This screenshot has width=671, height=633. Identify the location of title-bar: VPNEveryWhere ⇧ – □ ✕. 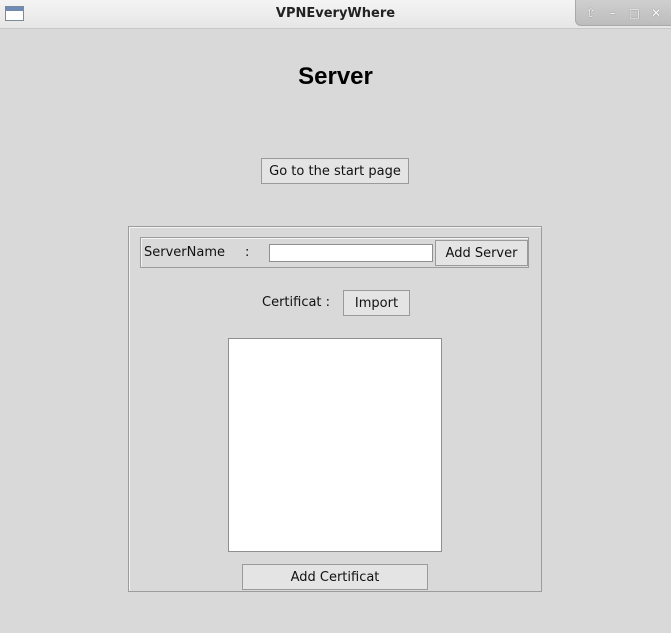
(335, 14).